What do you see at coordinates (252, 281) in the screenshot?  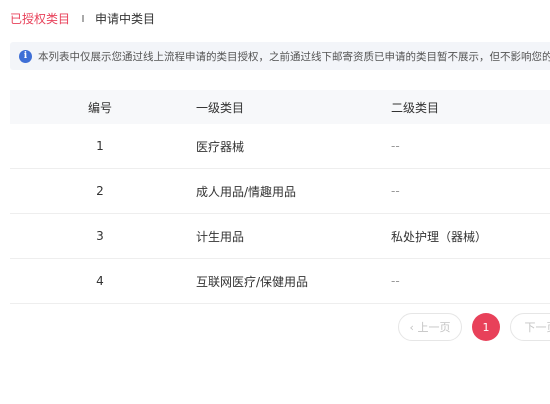 I see `row-primary-category: 互联网医疗/保健用品` at bounding box center [252, 281].